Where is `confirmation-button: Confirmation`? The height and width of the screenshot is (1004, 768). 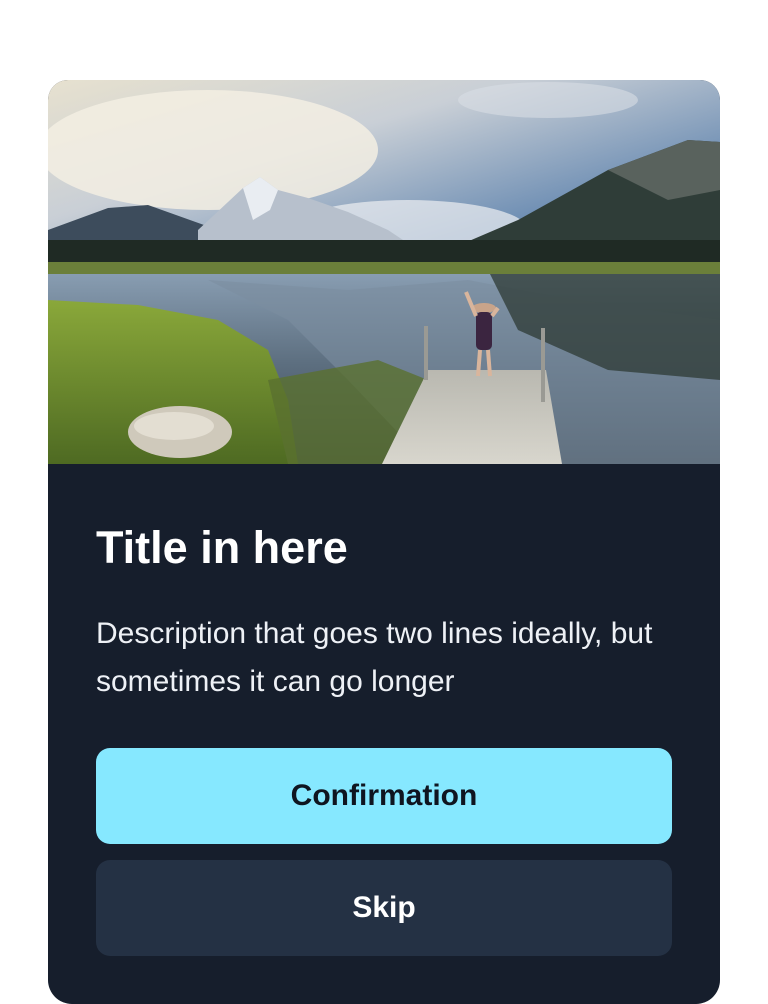
confirmation-button: Confirmation is located at coordinates (384, 796).